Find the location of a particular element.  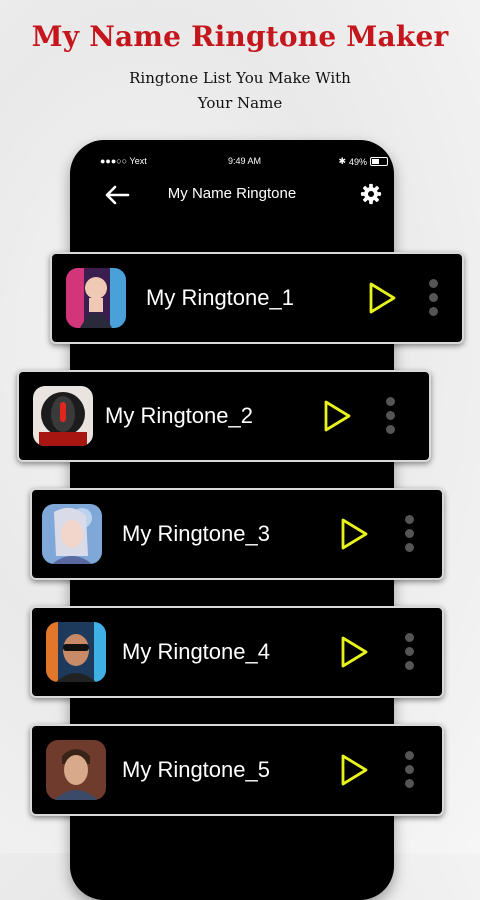

promo-title: My Name Ringtone Maker is located at coordinates (240, 36).